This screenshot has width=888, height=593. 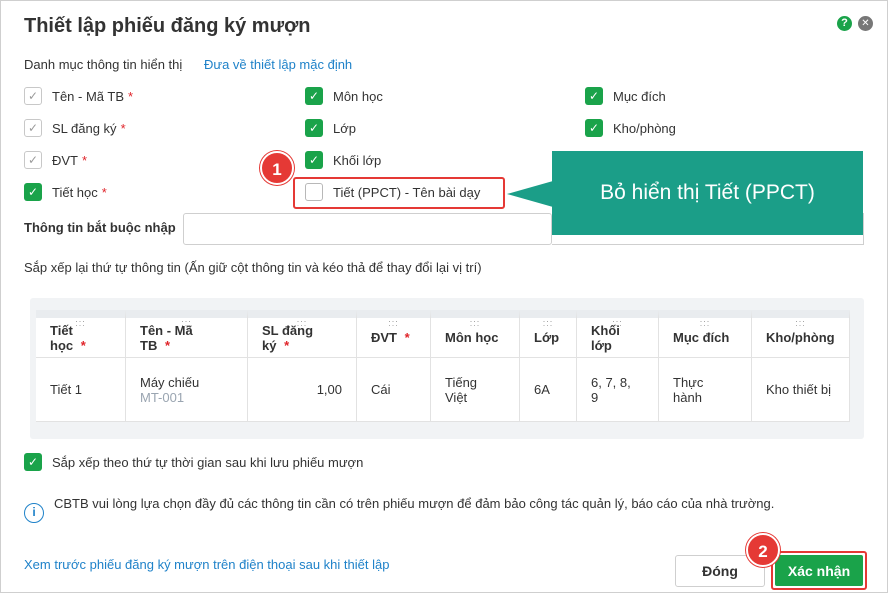 I want to click on close-icon: ✕, so click(x=865, y=23).